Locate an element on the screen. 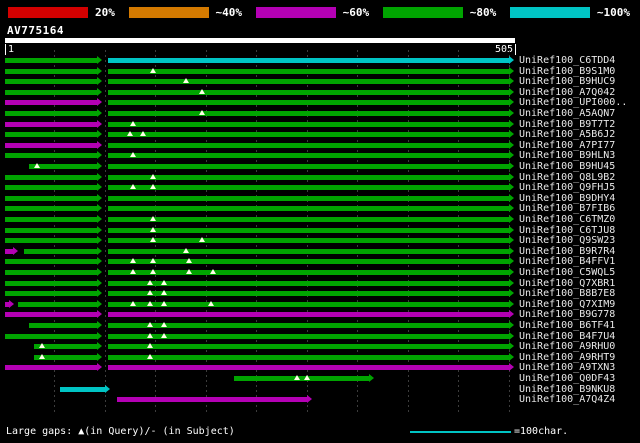  hit-label: UniRef100_B9HU45 is located at coordinates (567, 167).